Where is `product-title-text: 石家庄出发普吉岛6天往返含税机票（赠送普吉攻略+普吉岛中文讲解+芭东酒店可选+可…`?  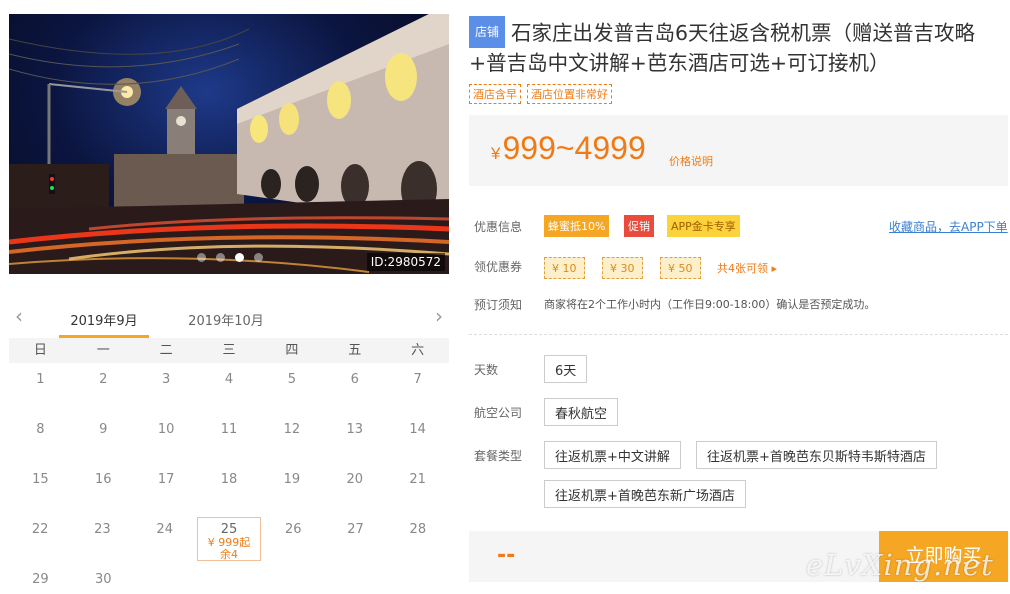 product-title-text: 石家庄出发普吉岛6天往返含税机票（赠送普吉攻略+普吉岛中文讲解+芭东酒店可选+可… is located at coordinates (722, 48).